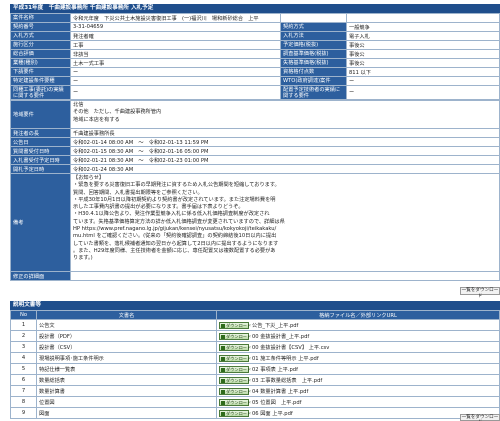  Describe the element at coordinates (285, 114) in the screenshot. I see `region-value: 北信 その他 ただし、千曲建設事務所管内 地域に本店を有する` at that location.